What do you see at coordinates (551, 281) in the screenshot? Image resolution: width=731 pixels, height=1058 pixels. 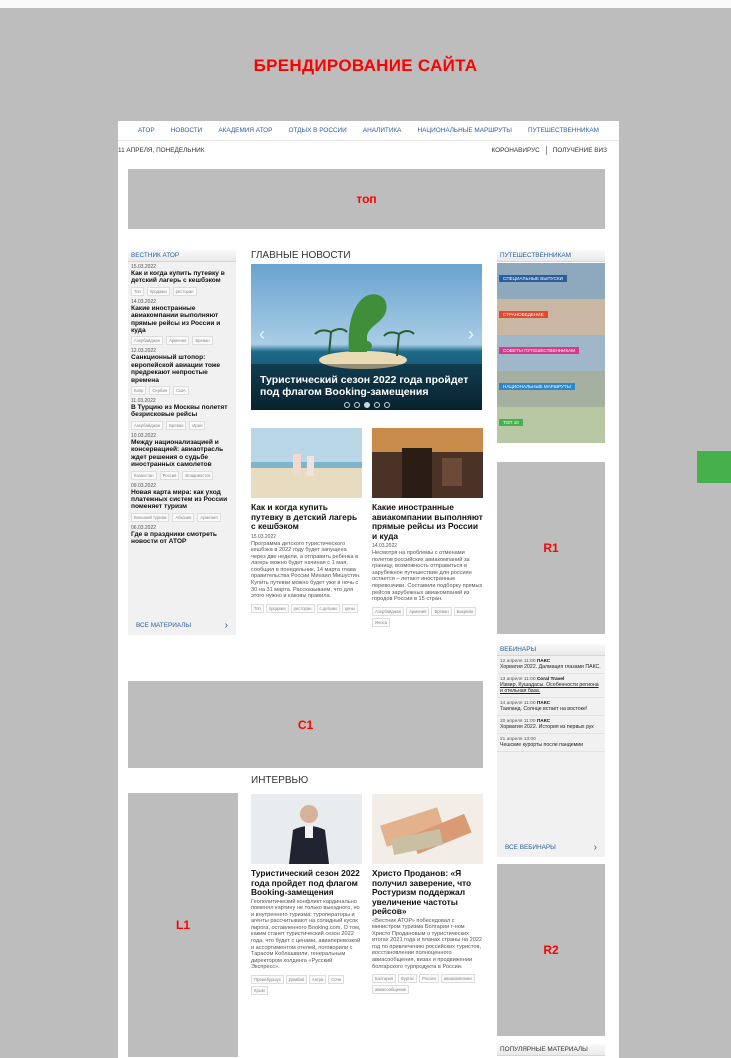 I see `tile-special: СПЕЦИАЛЬНЫЕ ВЫПУСКИ` at bounding box center [551, 281].